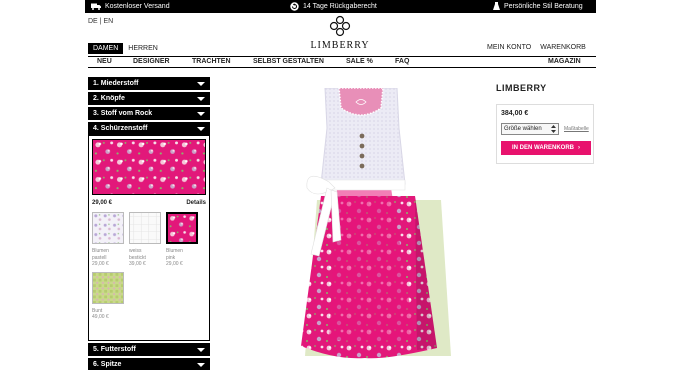  I want to click on nav-designer: DESIGNER, so click(151, 61).